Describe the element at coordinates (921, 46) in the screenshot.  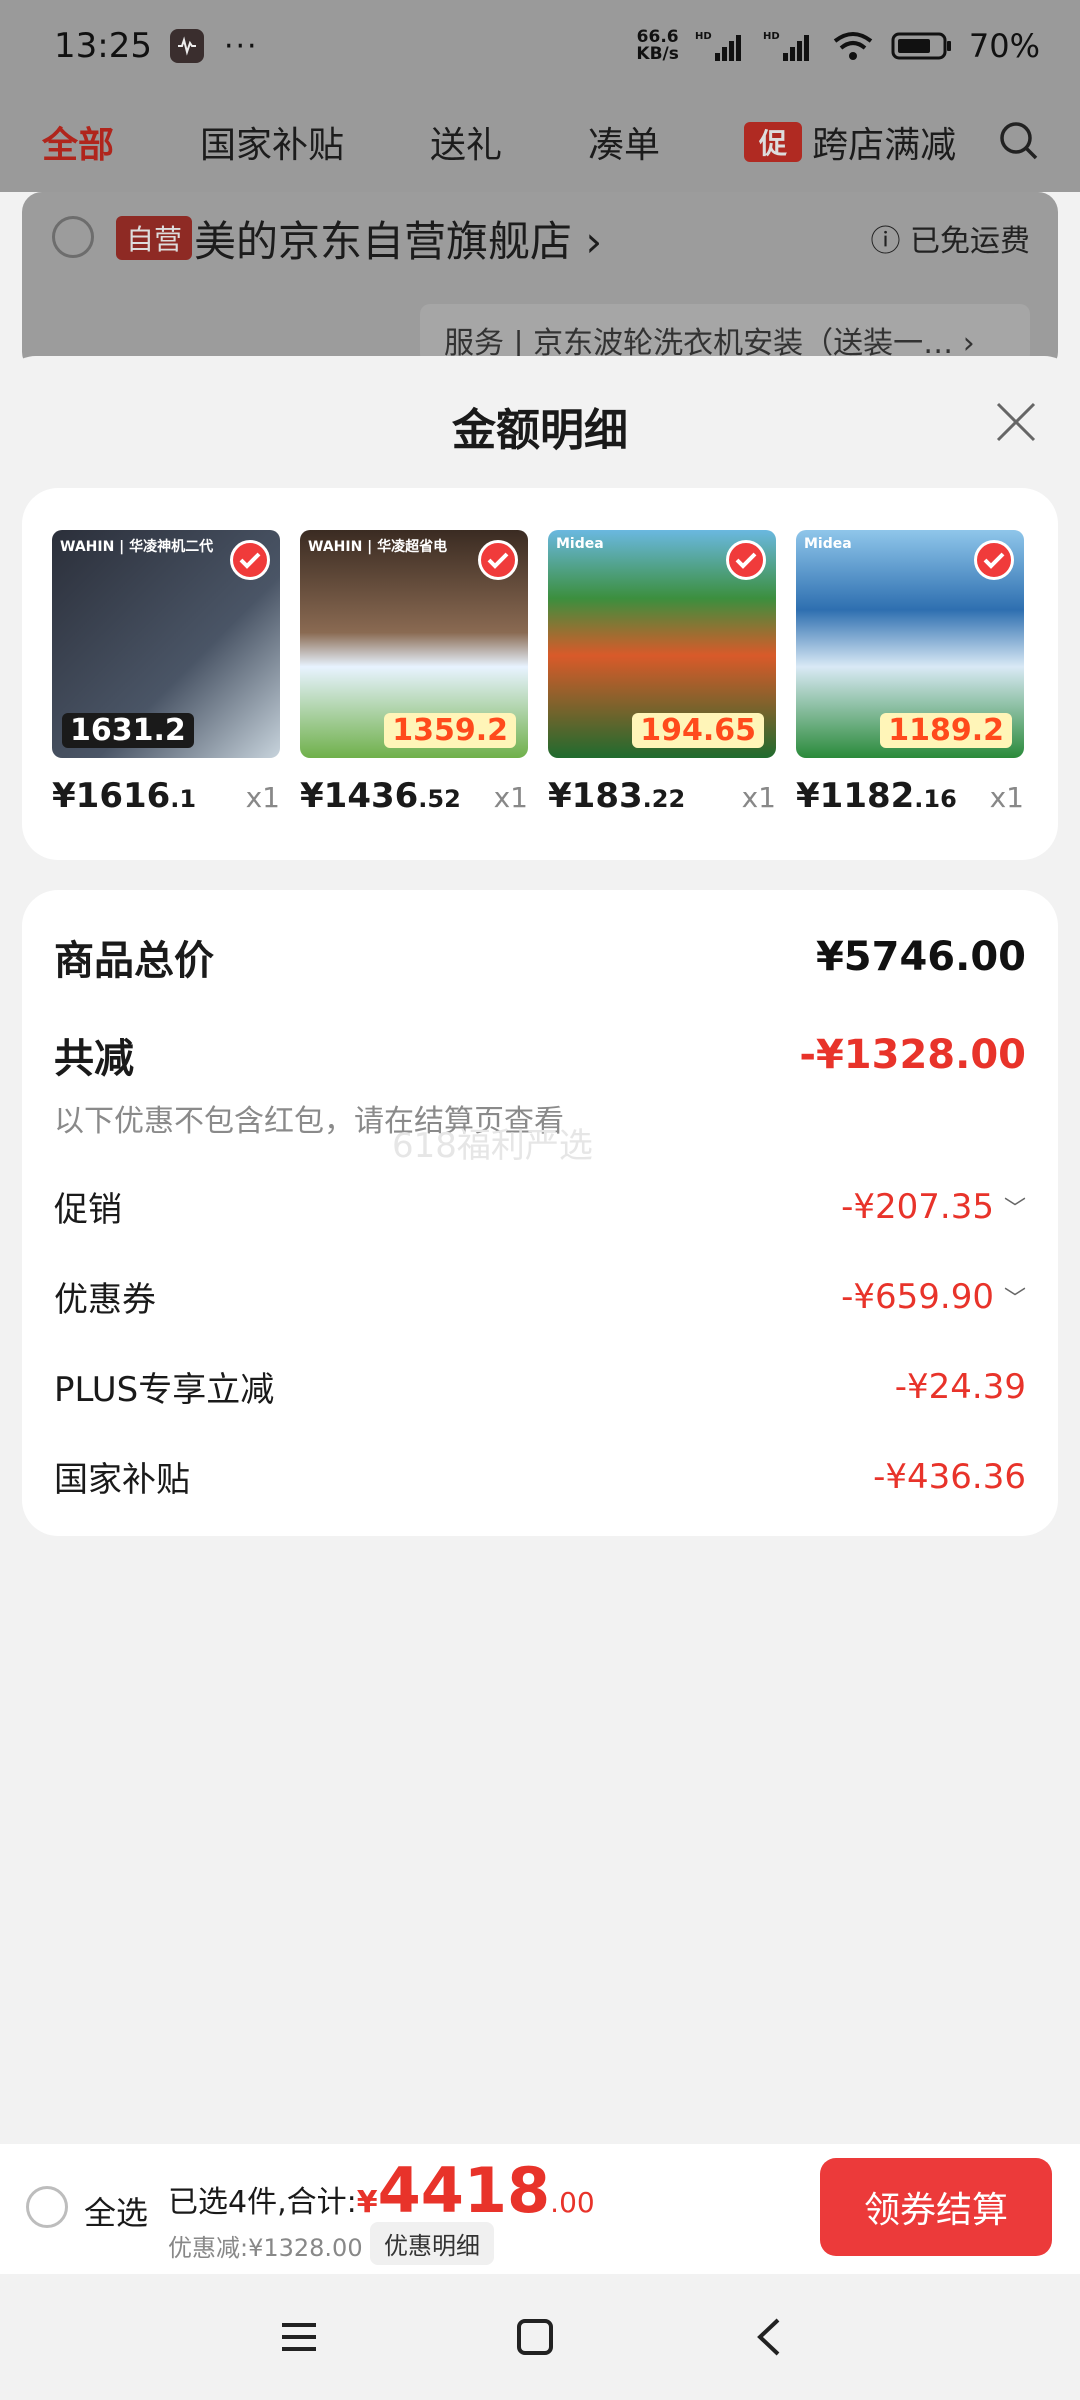
I see `battery-icon` at that location.